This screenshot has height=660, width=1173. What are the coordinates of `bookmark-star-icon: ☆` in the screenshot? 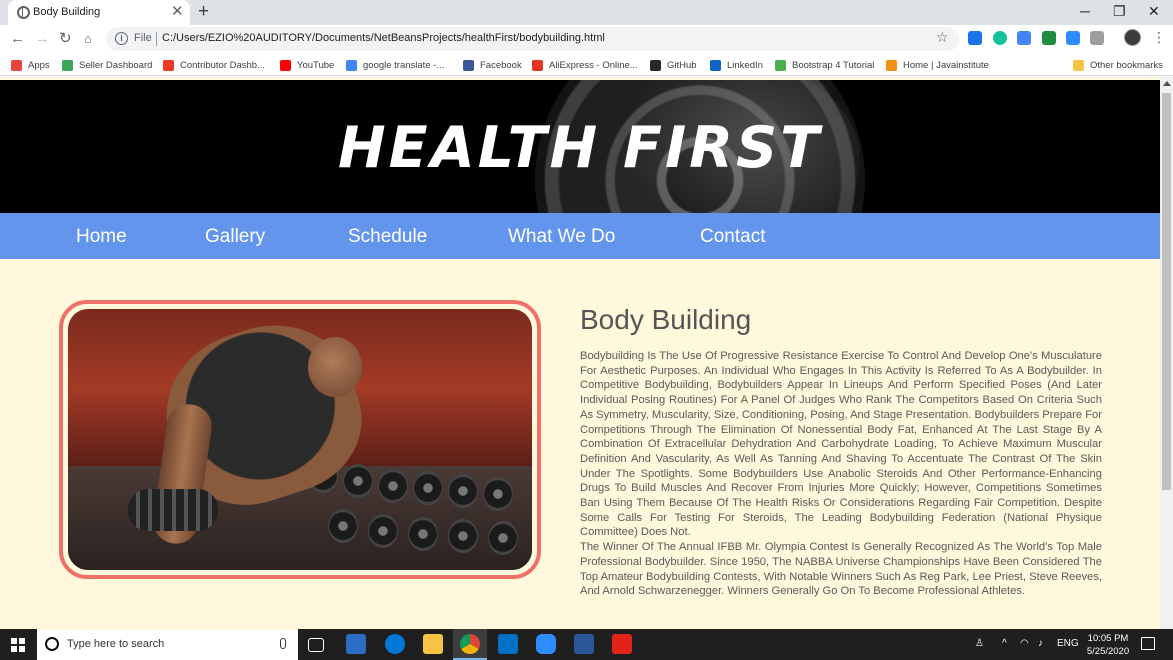 It's located at (942, 37).